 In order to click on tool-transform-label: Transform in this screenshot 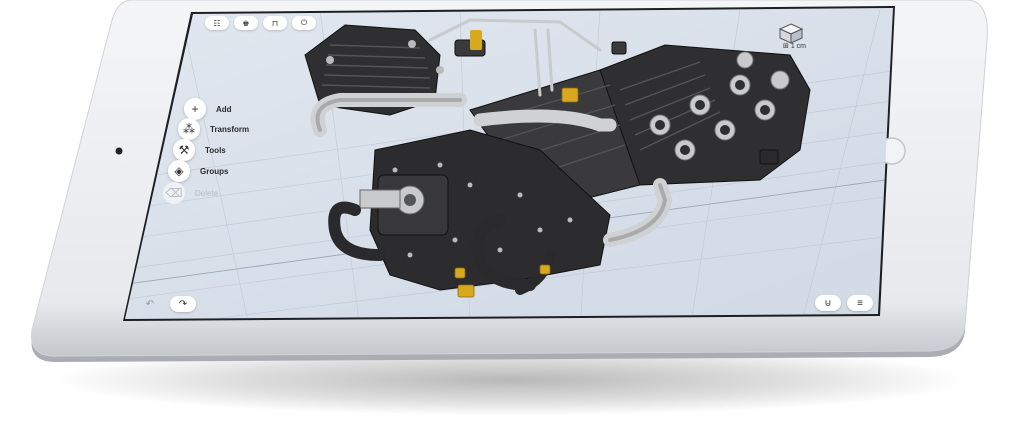, I will do `click(230, 129)`.